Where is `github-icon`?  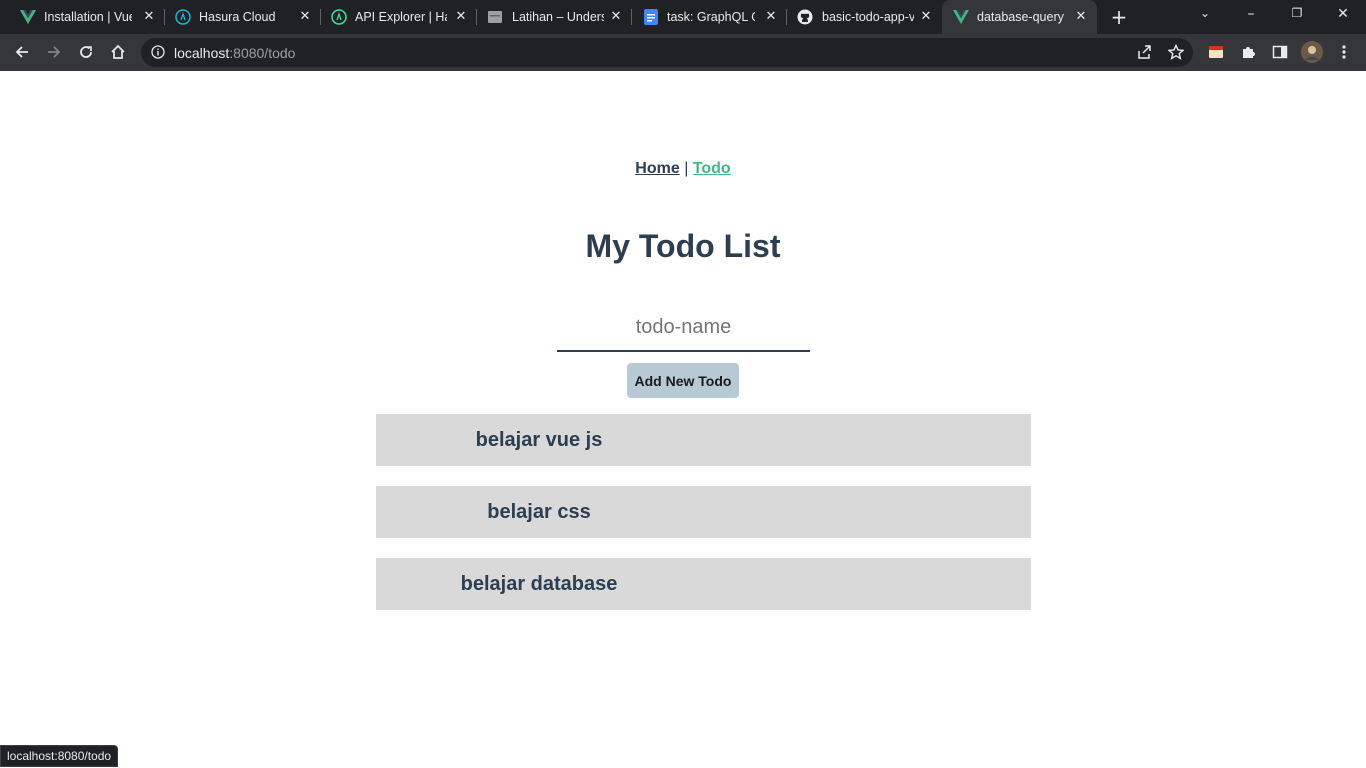 github-icon is located at coordinates (805, 17).